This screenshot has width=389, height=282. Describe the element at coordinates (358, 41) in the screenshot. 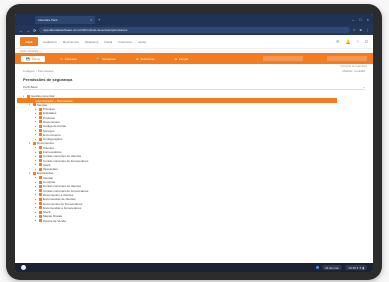

I see `help-icon: ?` at that location.